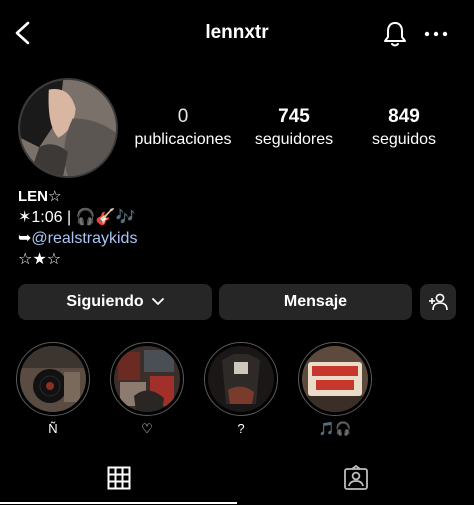 This screenshot has width=474, height=505. Describe the element at coordinates (294, 128) in the screenshot. I see `stat-followers: 745 seguidores` at that location.